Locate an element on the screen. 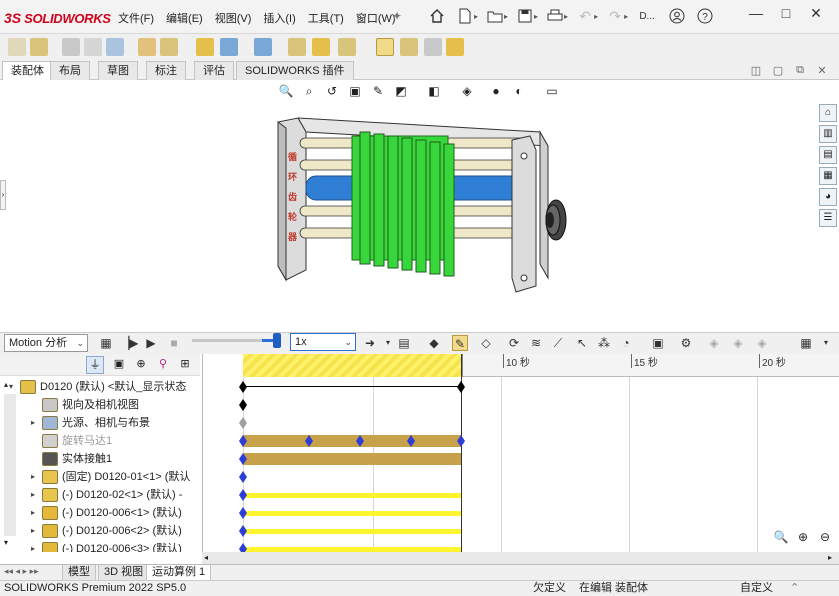 This screenshot has height=596, width=839. zoom-in-icon: ⊕ is located at coordinates (803, 539).